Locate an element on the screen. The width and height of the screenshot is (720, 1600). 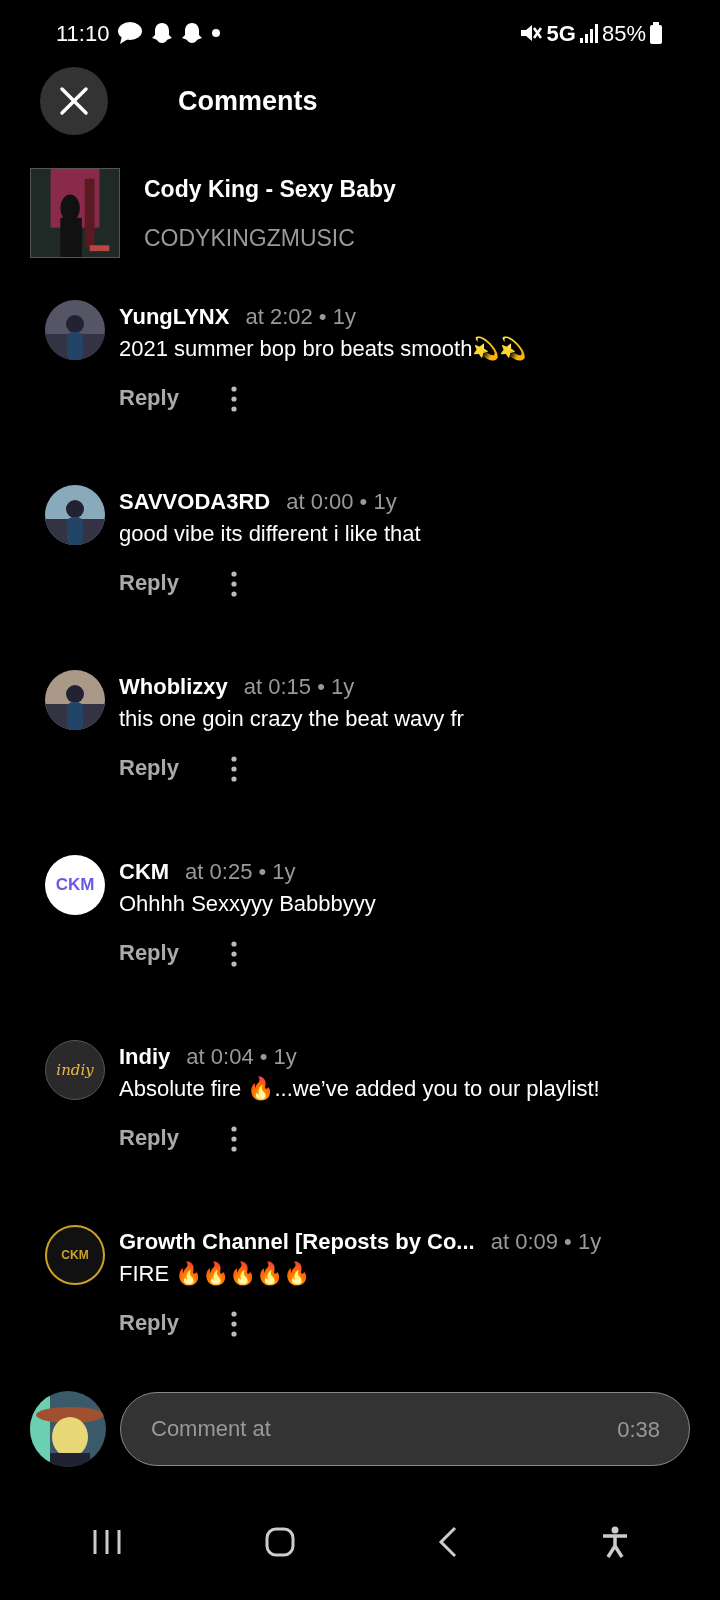
username: SAVVODA3RD is located at coordinates (195, 501).